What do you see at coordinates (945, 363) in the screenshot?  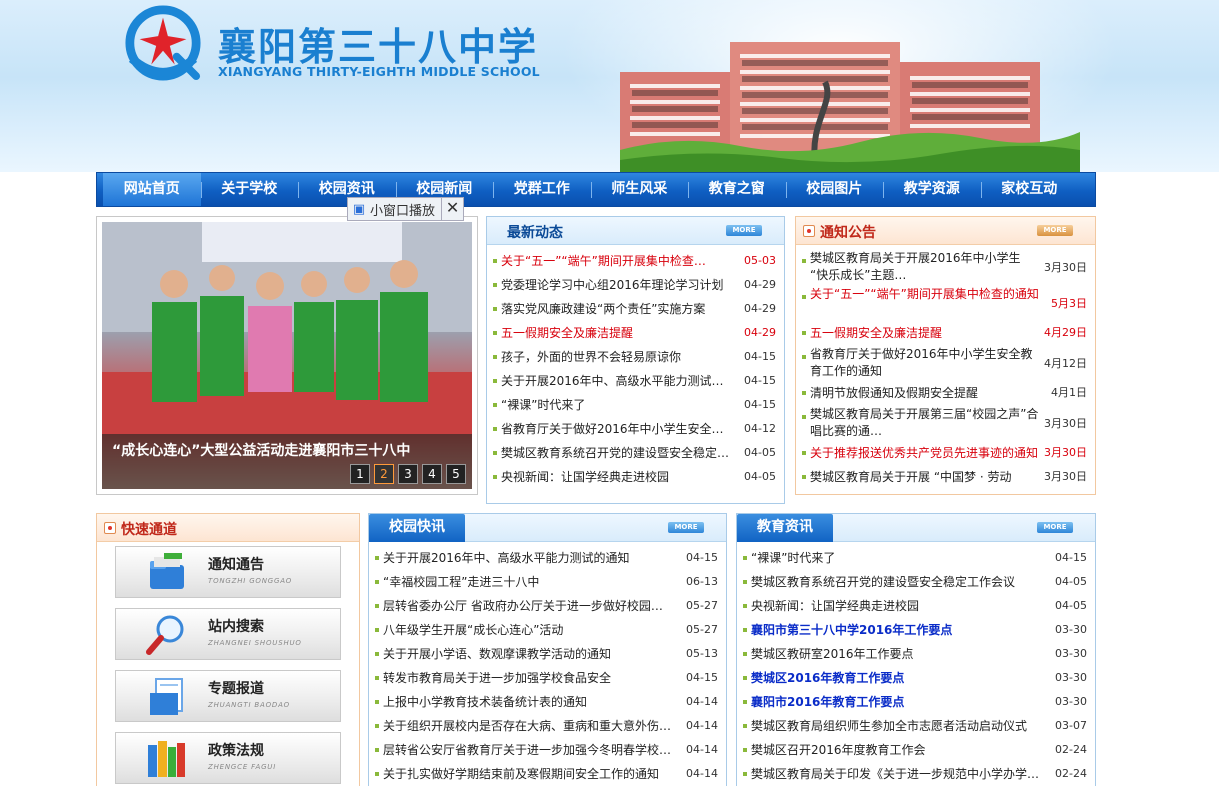 I see `list-item: 省教育厅关于做好2016年中小学生安全教育工作的通知 4月12日` at bounding box center [945, 363].